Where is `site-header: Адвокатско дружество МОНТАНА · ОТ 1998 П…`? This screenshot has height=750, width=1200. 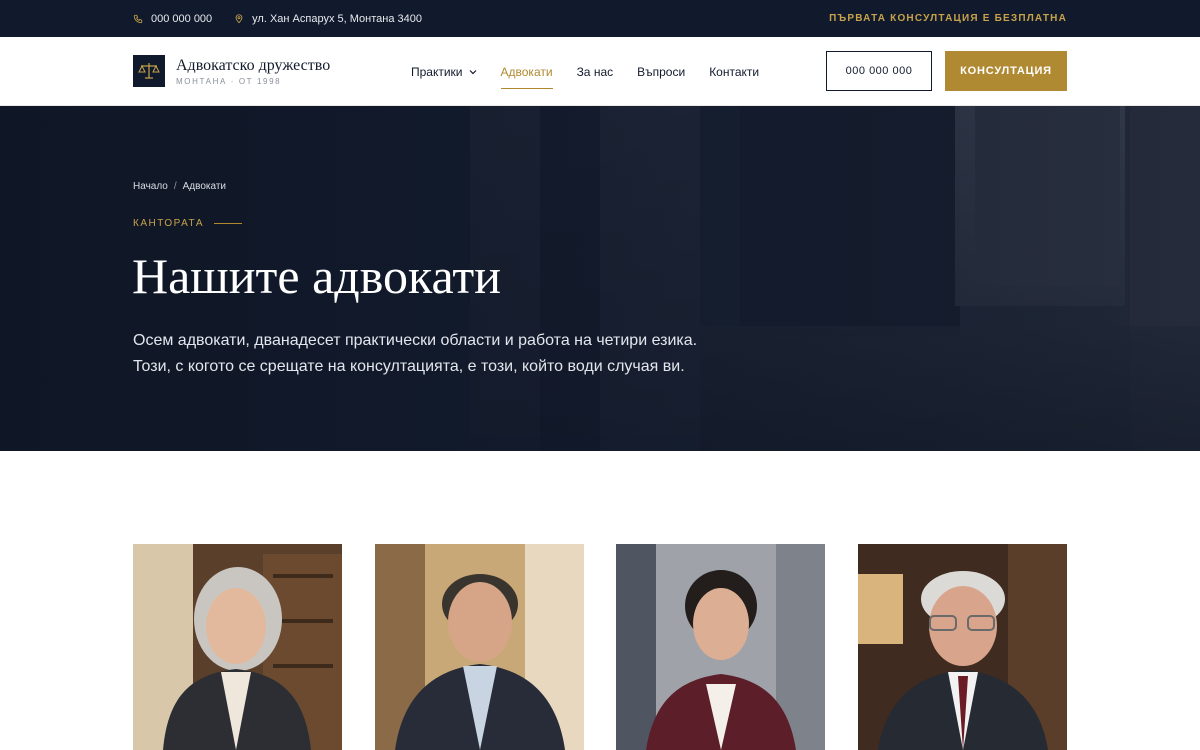 site-header: Адвокатско дружество МОНТАНА · ОТ 1998 П… is located at coordinates (600, 71).